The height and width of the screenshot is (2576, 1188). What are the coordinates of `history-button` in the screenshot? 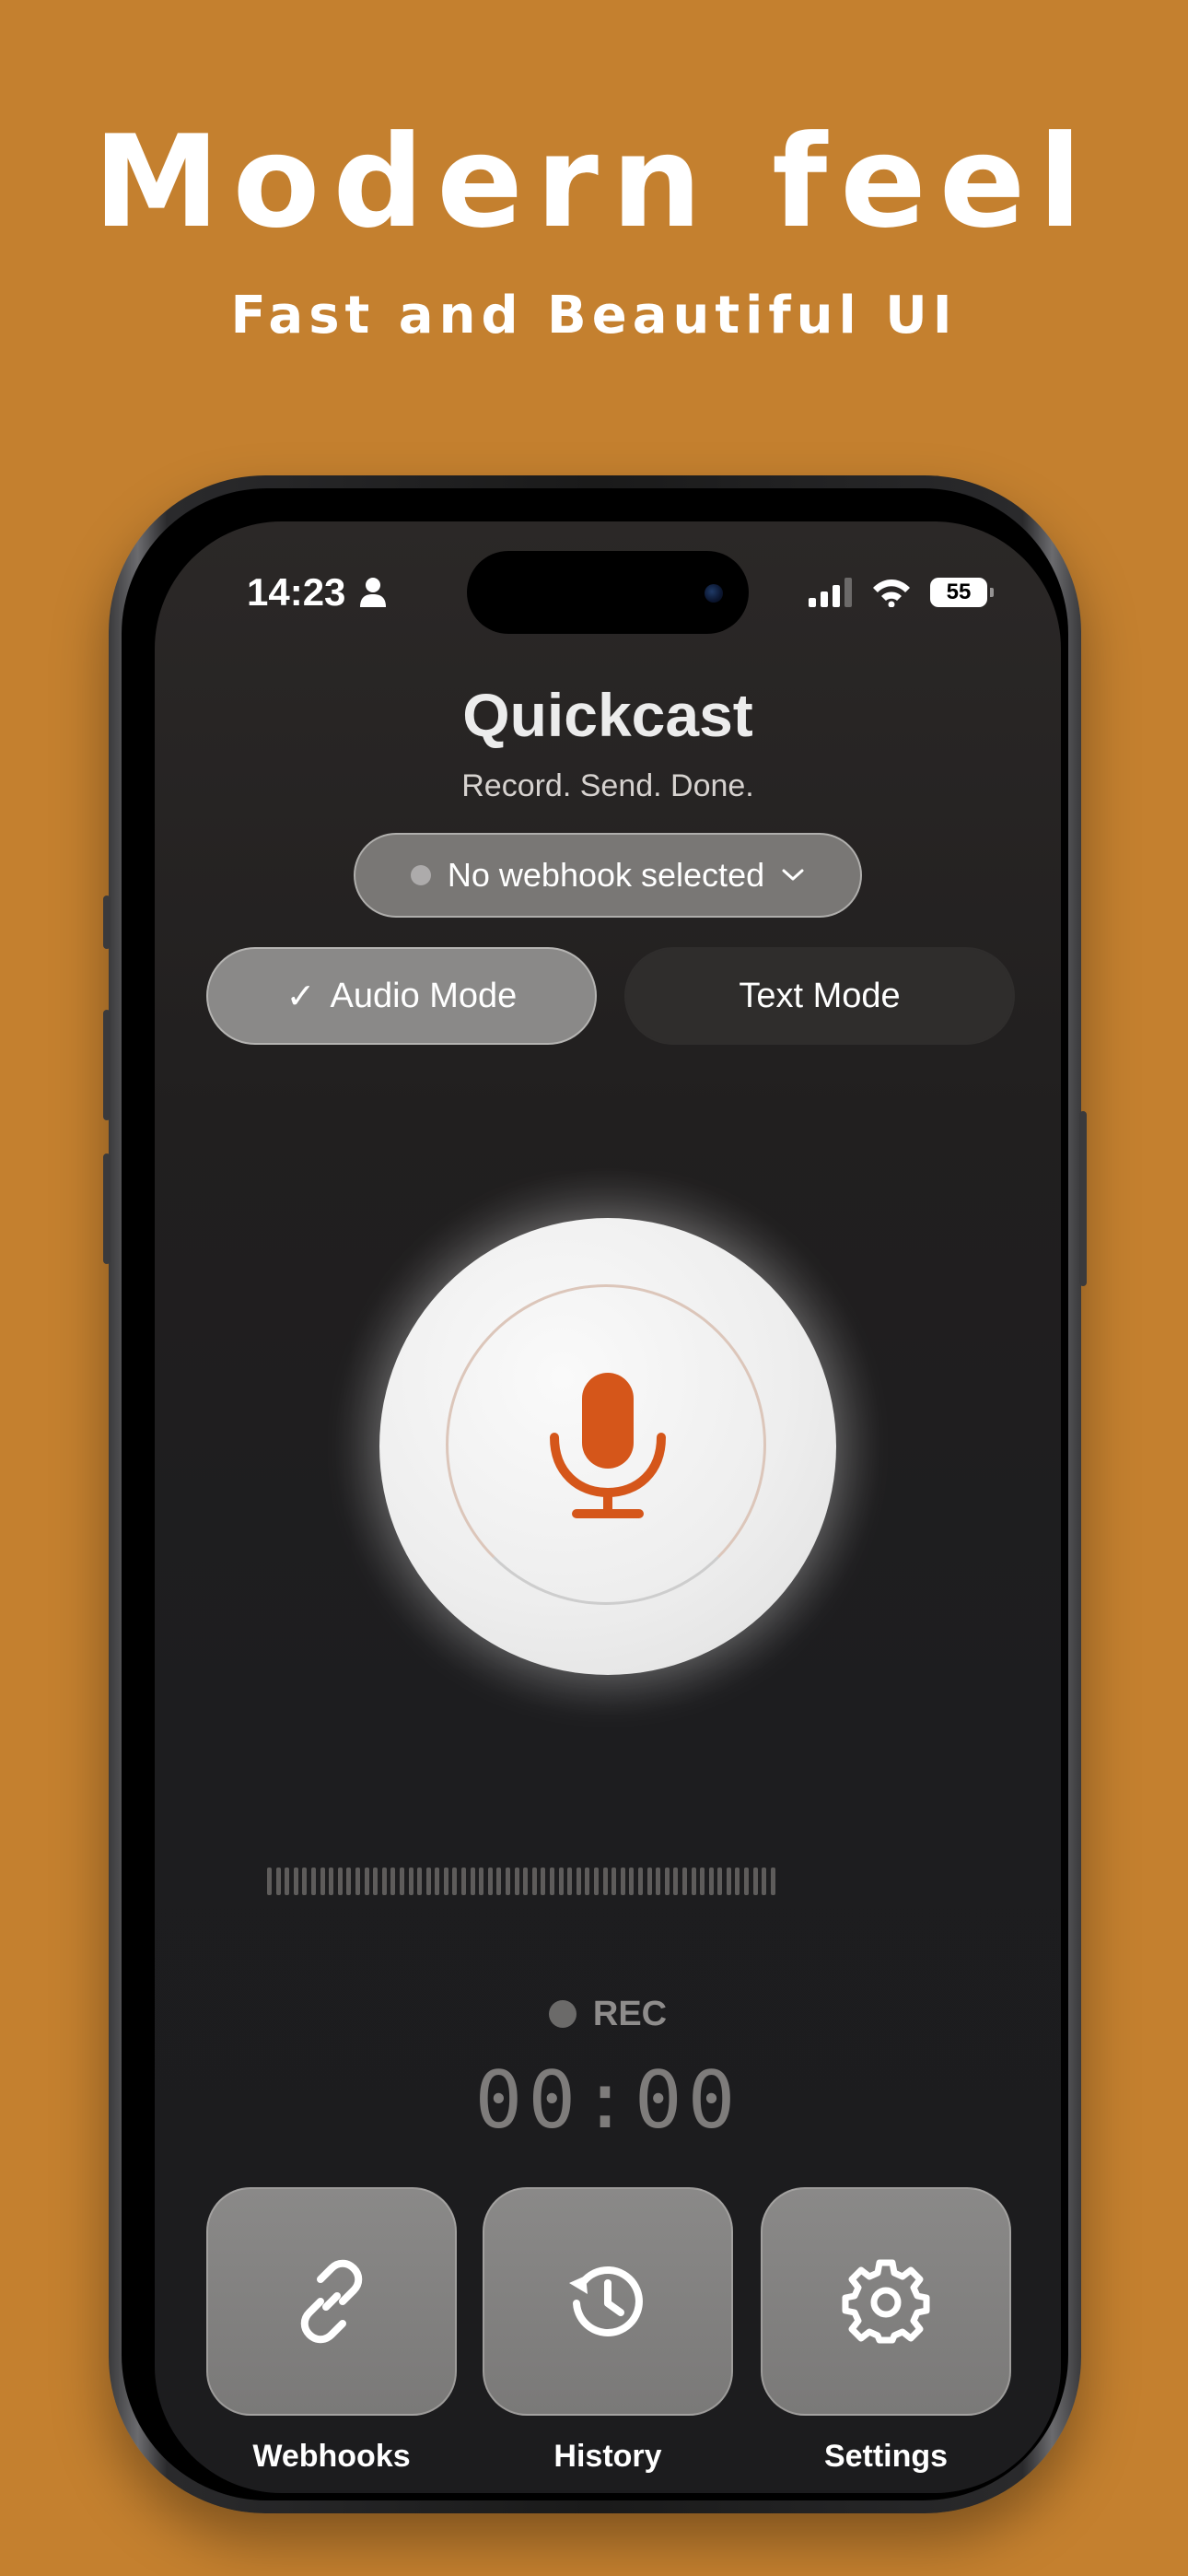 It's located at (608, 2301).